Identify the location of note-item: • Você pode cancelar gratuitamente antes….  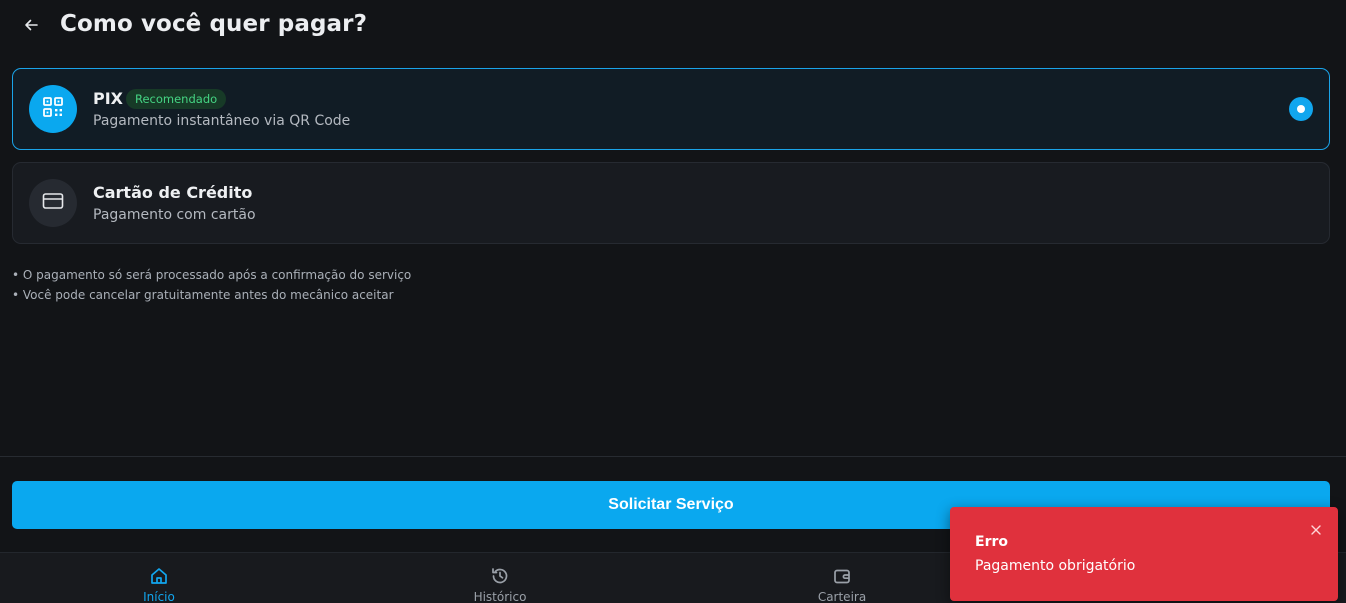
(203, 295).